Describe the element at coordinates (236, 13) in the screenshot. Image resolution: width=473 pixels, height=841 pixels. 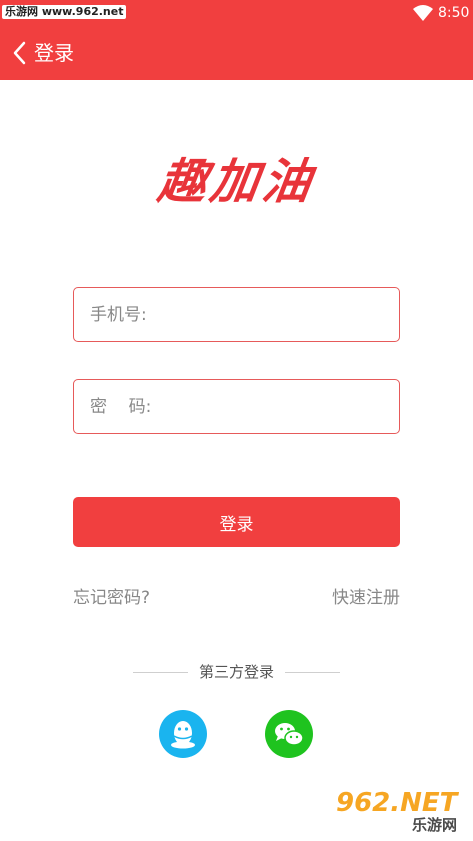
I see `status-bar: 乐游网 www.962.net 8:50` at that location.